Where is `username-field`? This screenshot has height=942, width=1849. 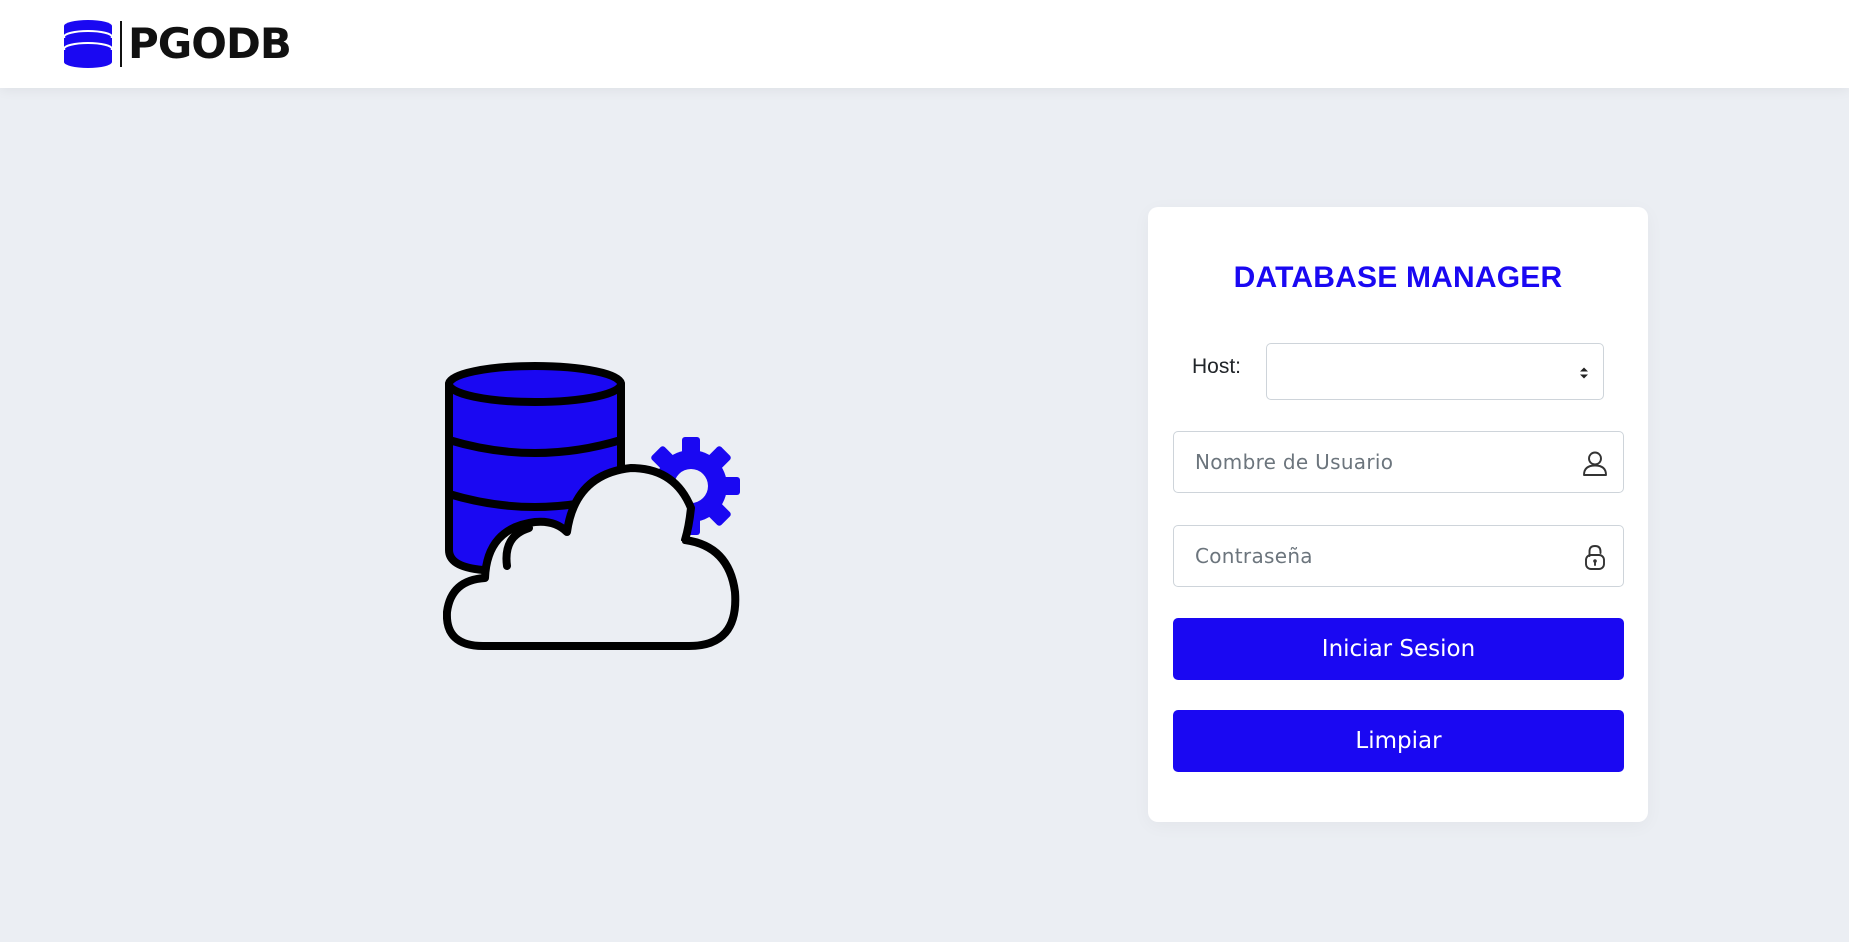 username-field is located at coordinates (1398, 462).